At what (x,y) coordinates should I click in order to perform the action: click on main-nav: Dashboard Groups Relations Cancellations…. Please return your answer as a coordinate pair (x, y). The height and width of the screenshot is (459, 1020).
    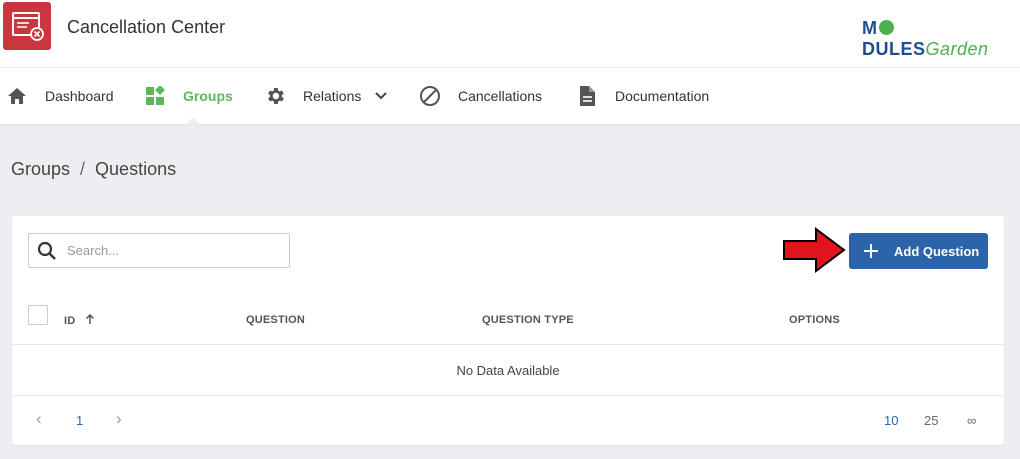
    Looking at the image, I should click on (510, 96).